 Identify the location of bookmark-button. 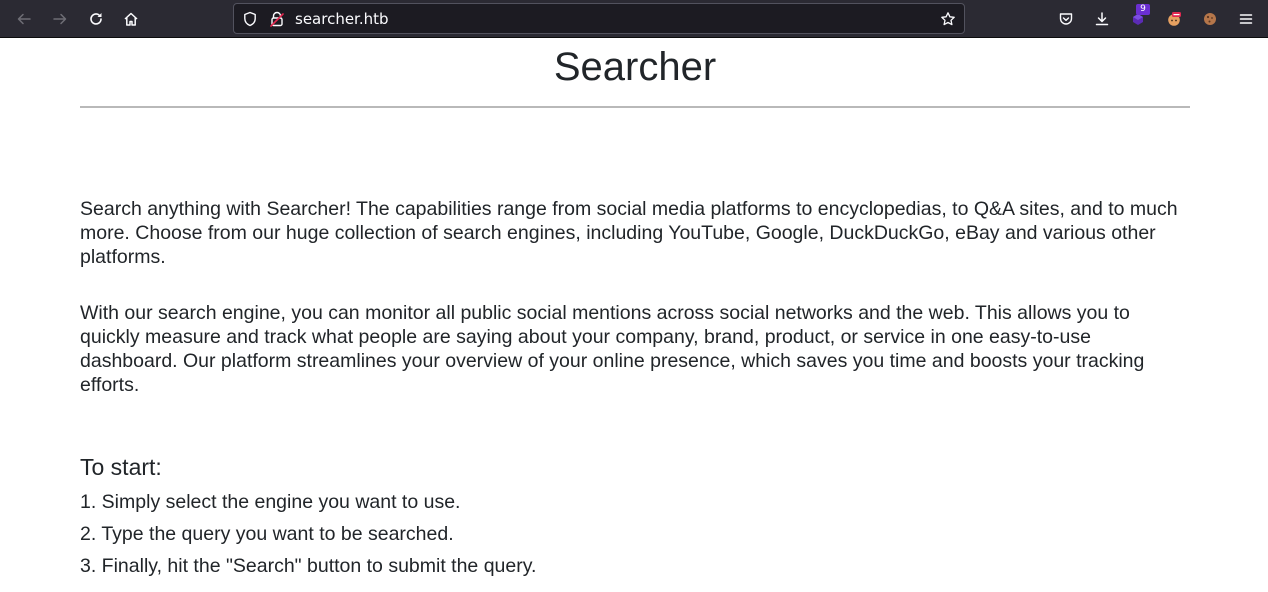
(948, 19).